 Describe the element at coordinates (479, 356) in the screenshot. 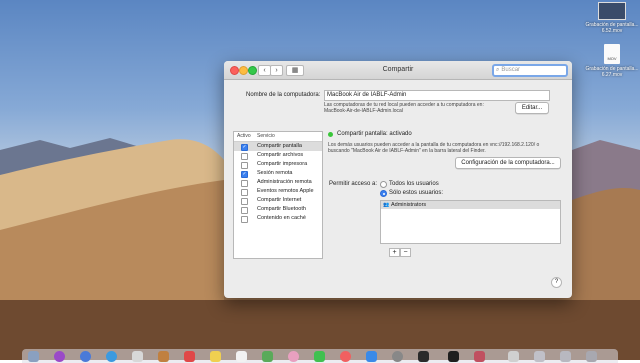

I see `app-icon` at that location.